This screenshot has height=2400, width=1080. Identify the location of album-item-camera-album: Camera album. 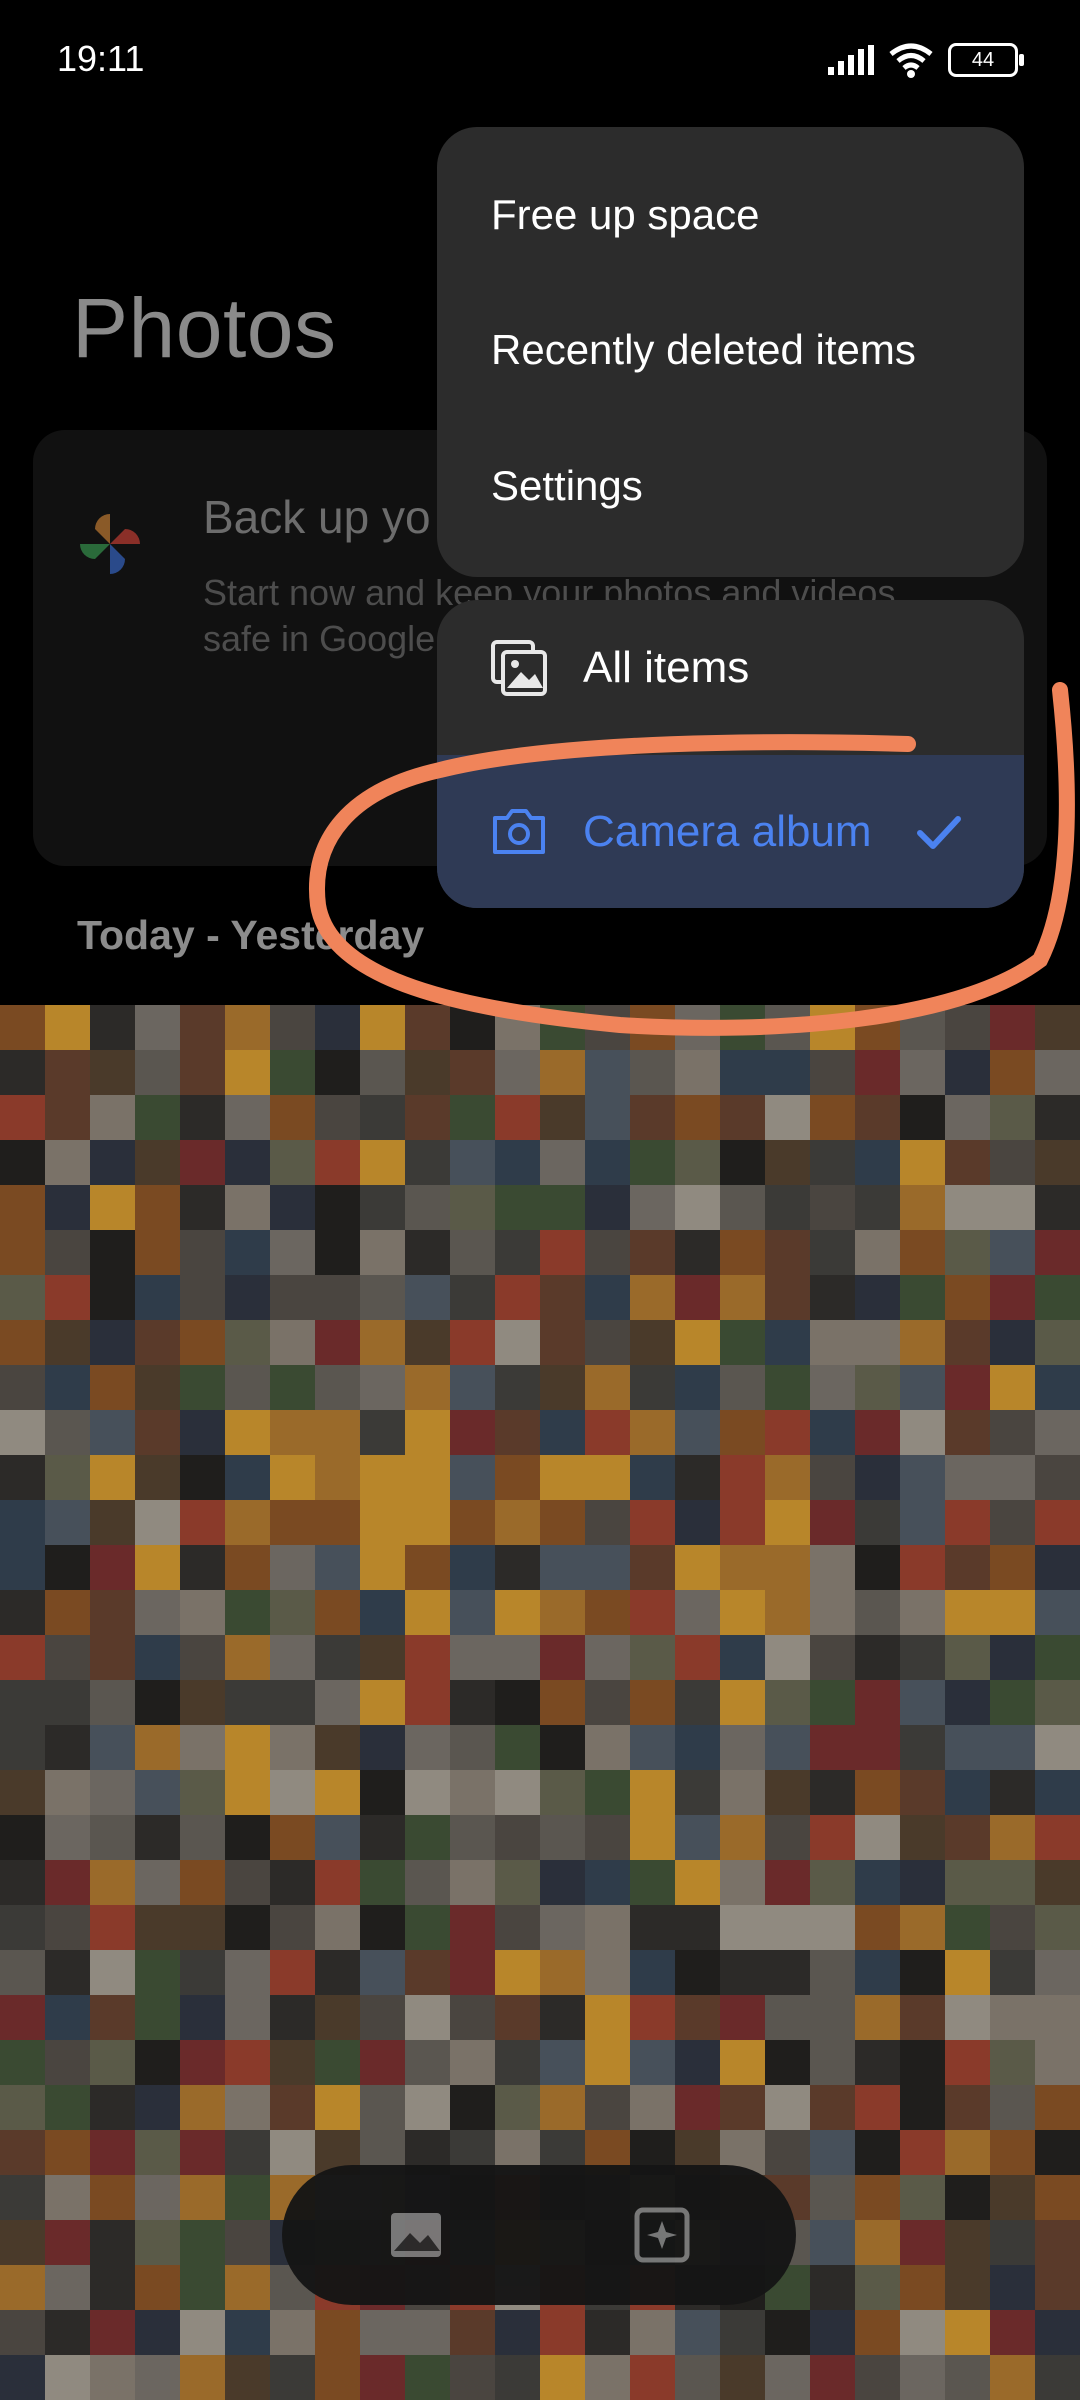
(730, 831).